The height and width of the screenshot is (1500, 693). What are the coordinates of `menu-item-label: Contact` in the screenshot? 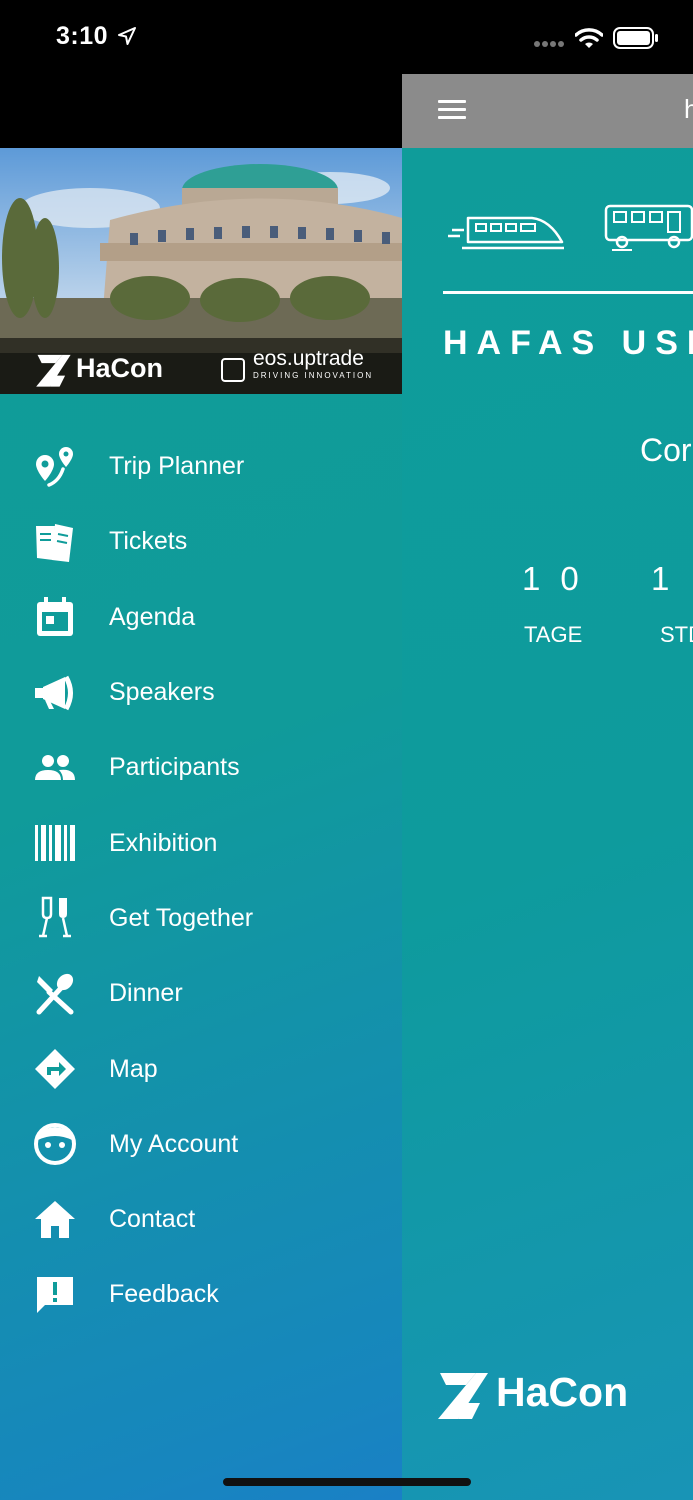 It's located at (152, 1219).